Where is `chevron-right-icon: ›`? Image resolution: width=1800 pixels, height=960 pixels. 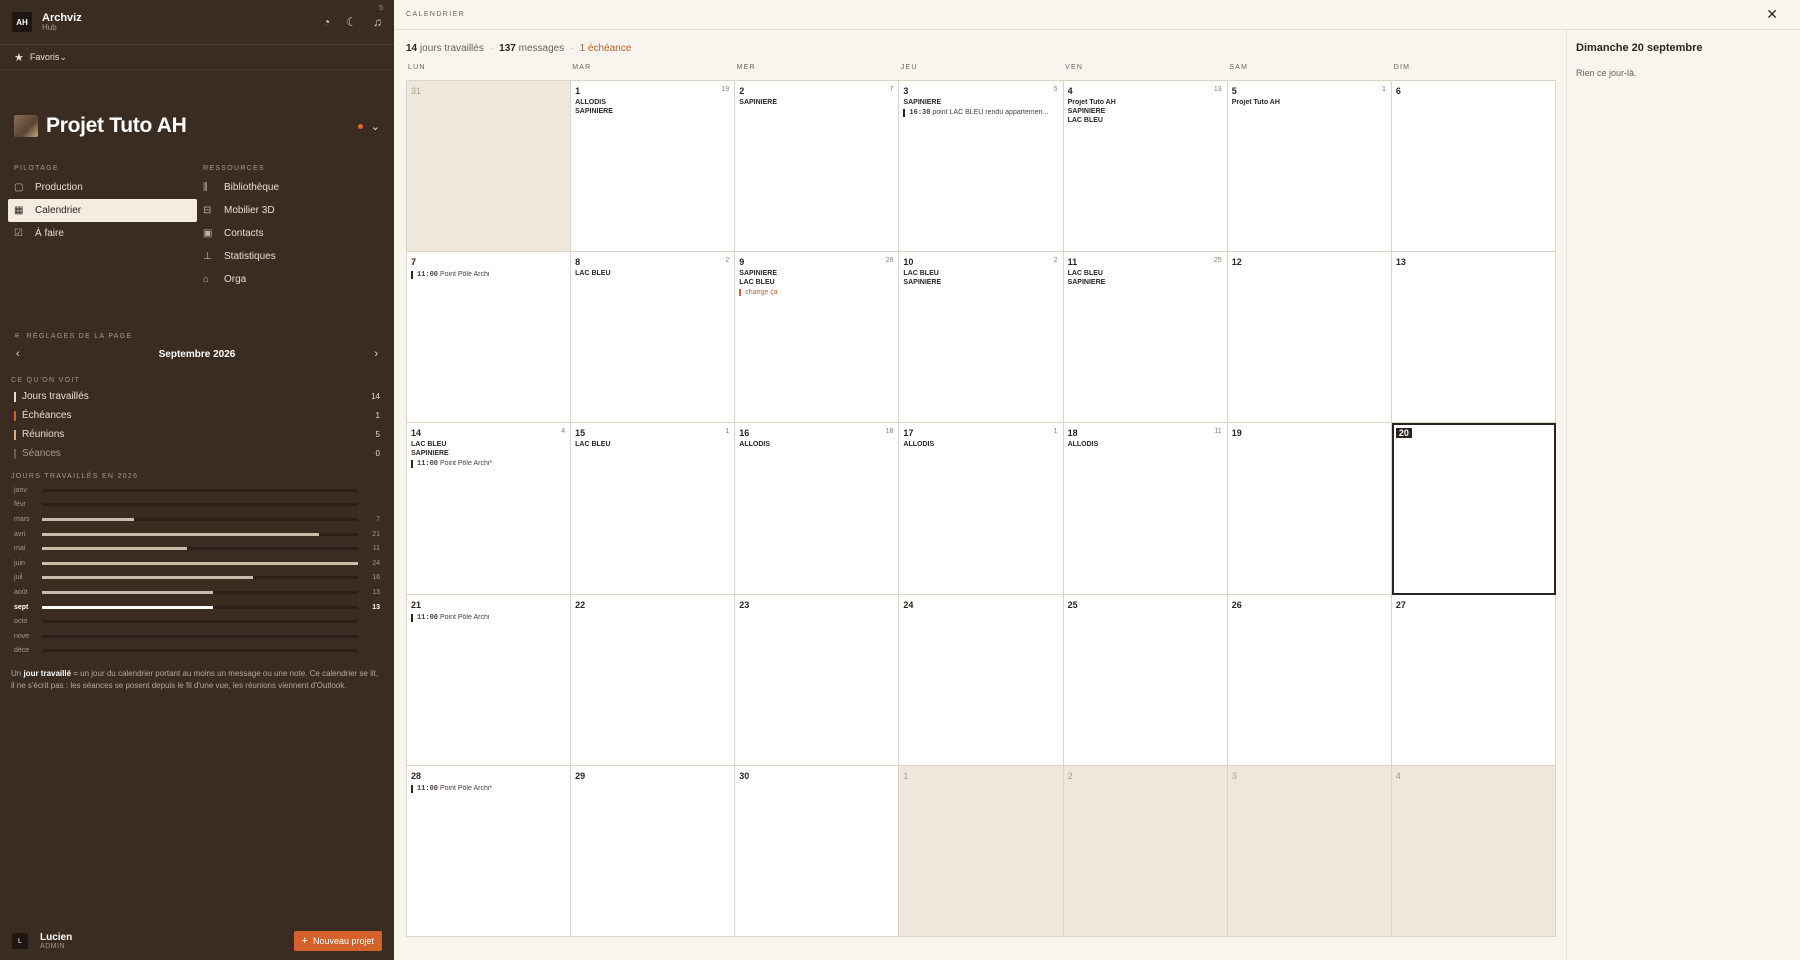 chevron-right-icon: › is located at coordinates (376, 354).